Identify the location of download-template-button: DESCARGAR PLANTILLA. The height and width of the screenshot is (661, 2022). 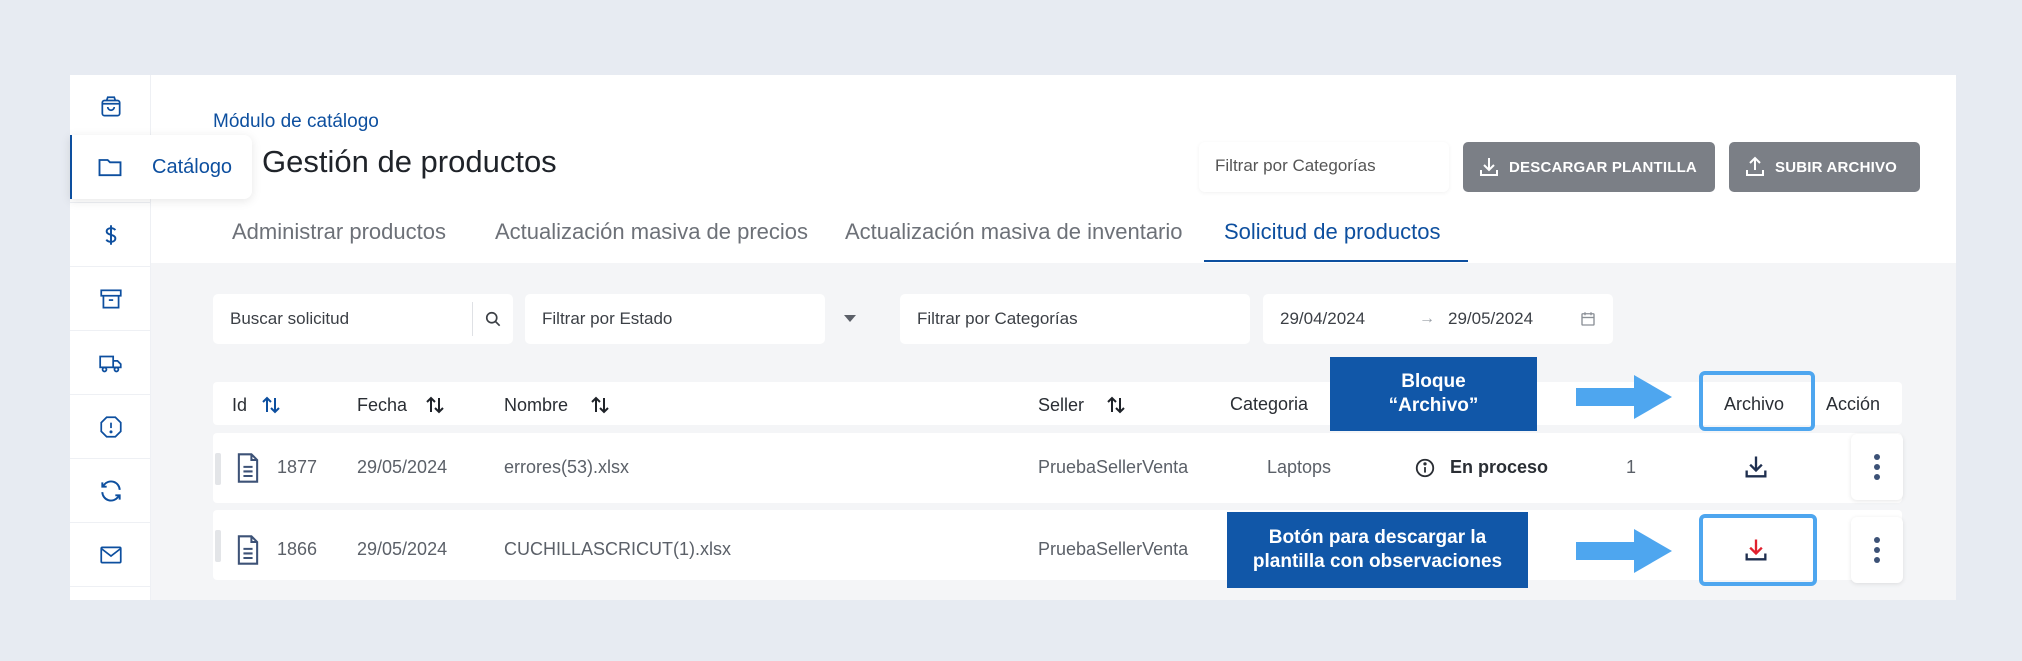
(1589, 167).